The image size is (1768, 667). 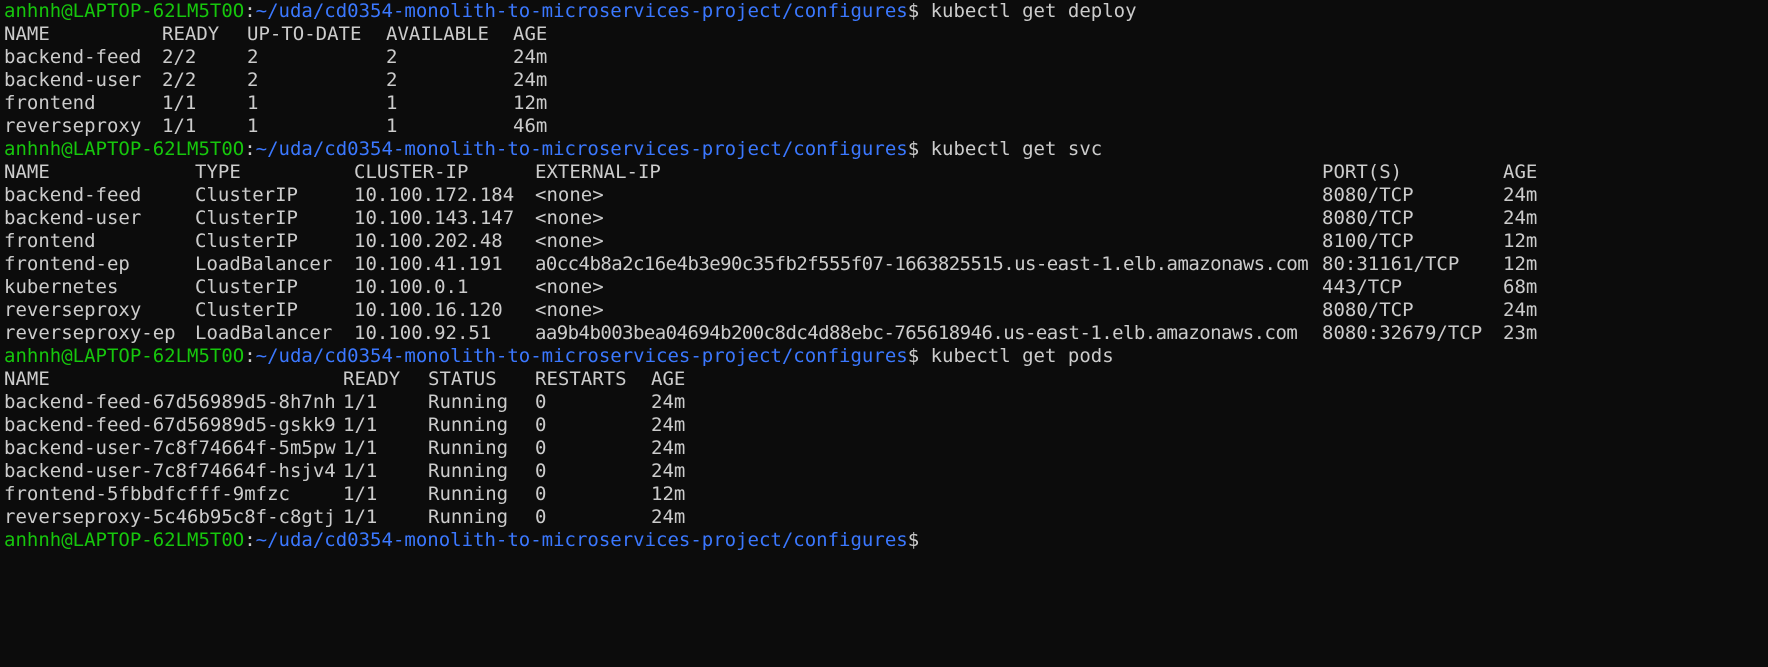 What do you see at coordinates (179, 80) in the screenshot?
I see `table-cell: 2/2` at bounding box center [179, 80].